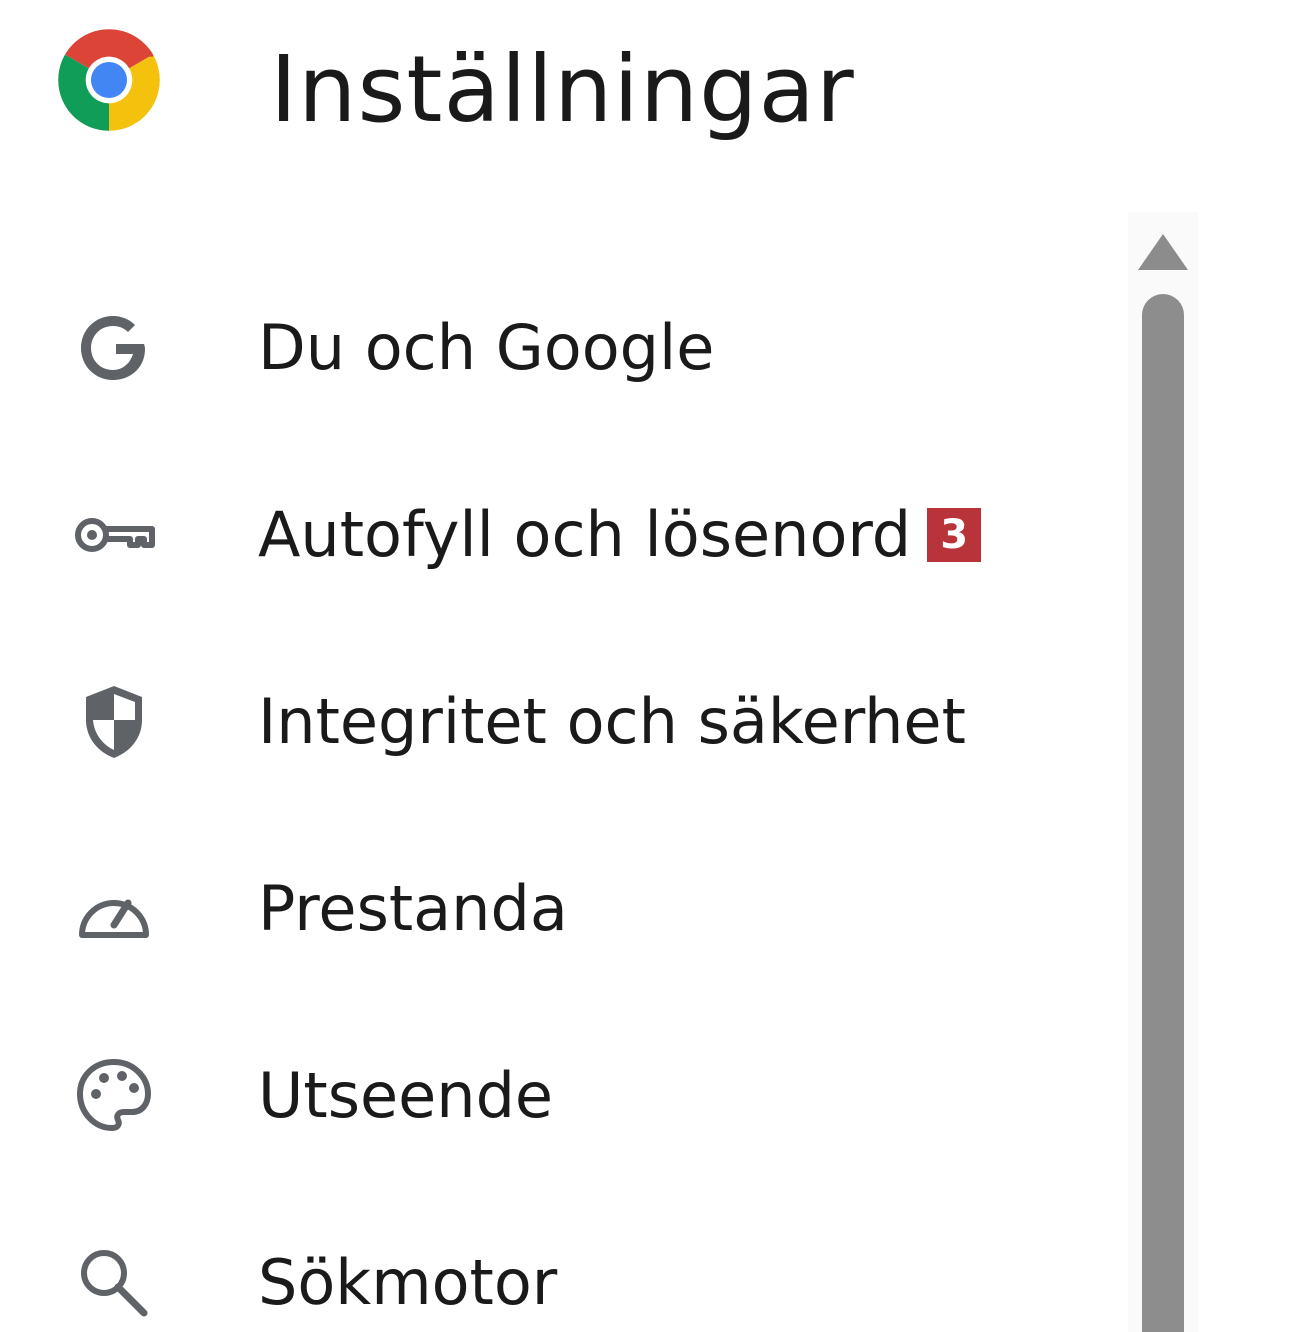  I want to click on search-icon, so click(114, 1283).